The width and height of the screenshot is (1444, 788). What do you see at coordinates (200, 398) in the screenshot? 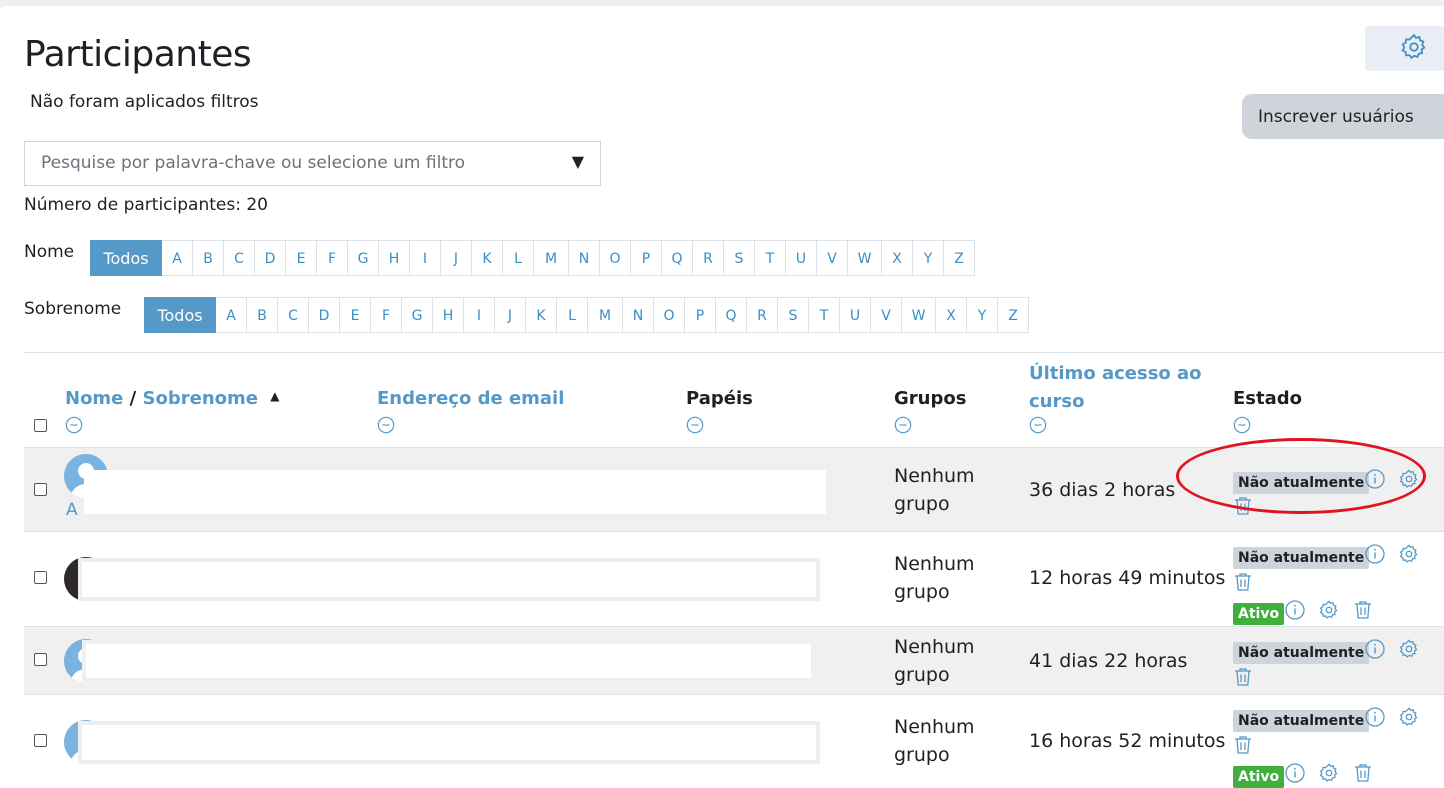
I see `sort-by-surname-link: Sobrenome` at bounding box center [200, 398].